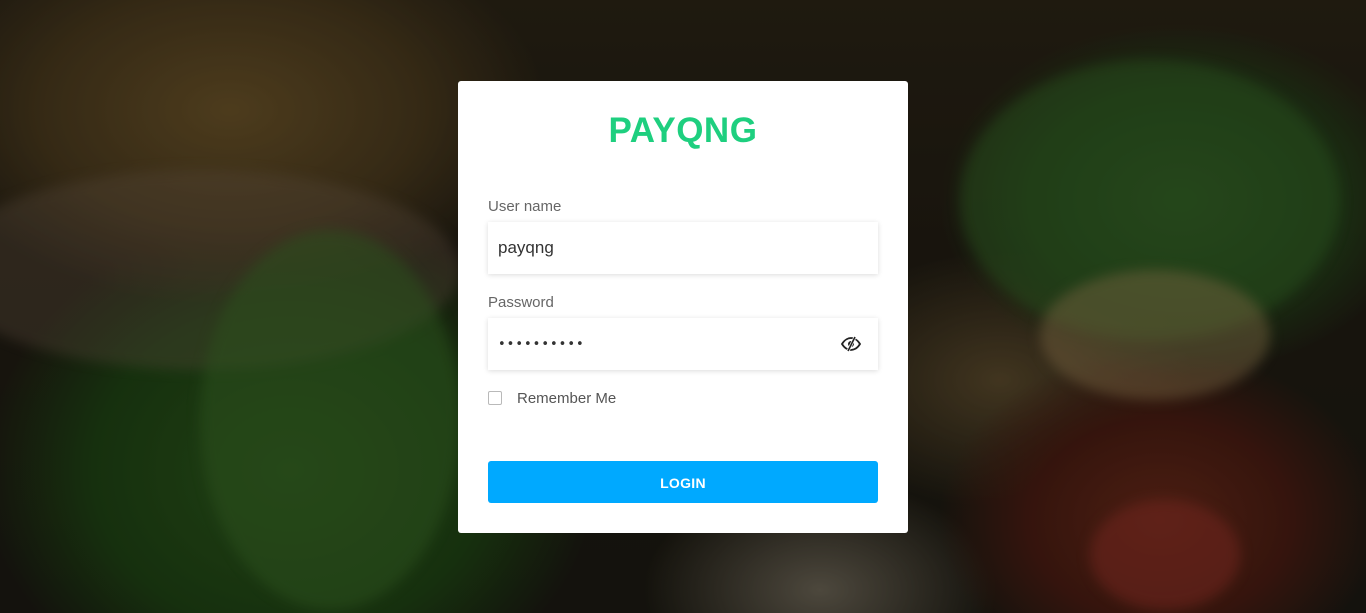 The width and height of the screenshot is (1366, 613). I want to click on eye-slash-icon, so click(851, 344).